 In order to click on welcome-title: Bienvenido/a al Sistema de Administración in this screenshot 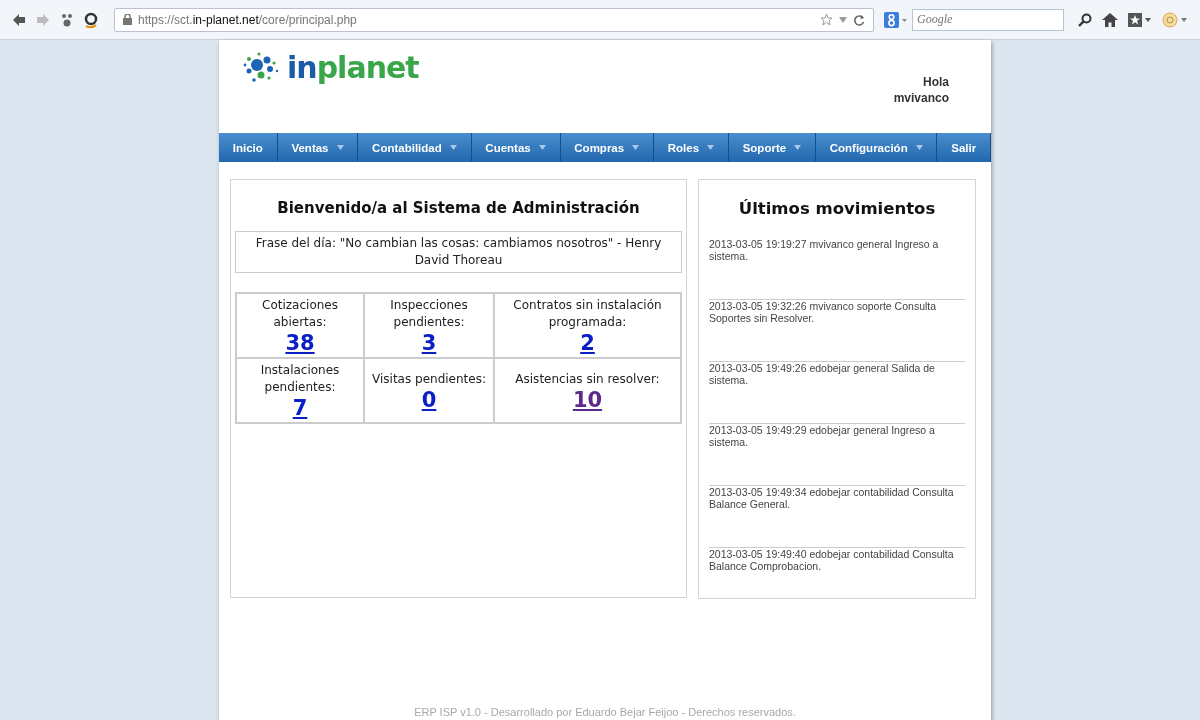, I will do `click(458, 208)`.